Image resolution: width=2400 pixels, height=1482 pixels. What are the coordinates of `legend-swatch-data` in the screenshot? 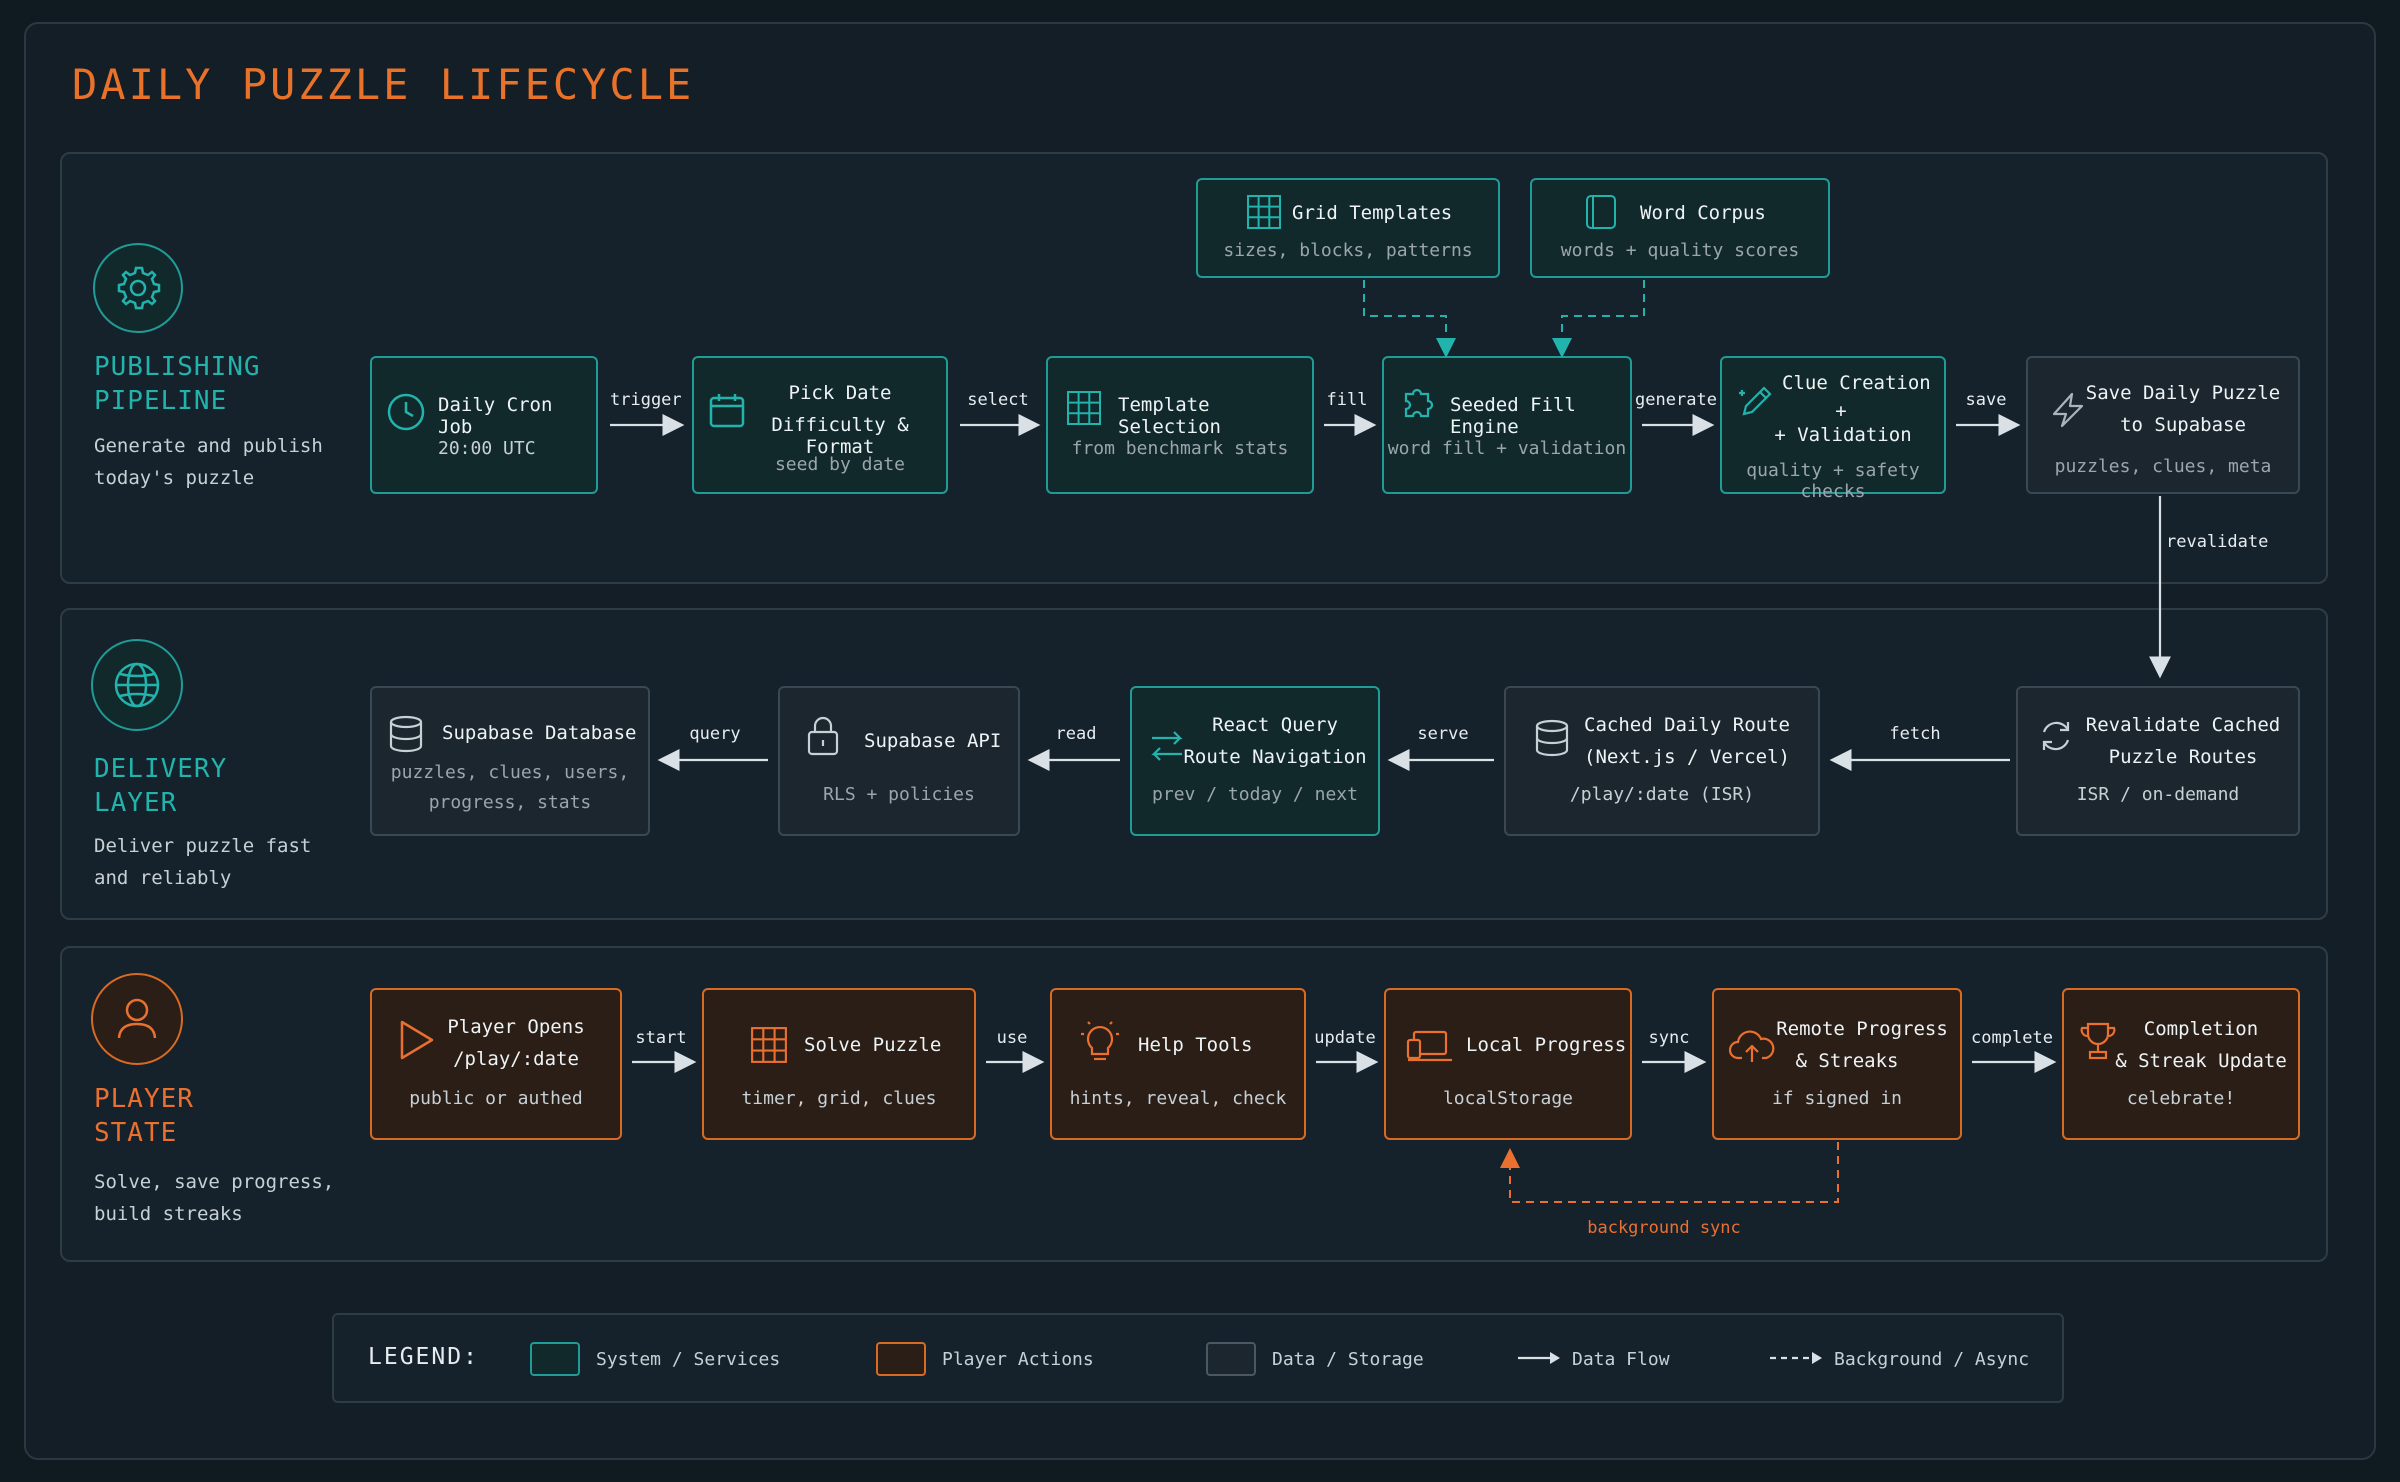 It's located at (1231, 1359).